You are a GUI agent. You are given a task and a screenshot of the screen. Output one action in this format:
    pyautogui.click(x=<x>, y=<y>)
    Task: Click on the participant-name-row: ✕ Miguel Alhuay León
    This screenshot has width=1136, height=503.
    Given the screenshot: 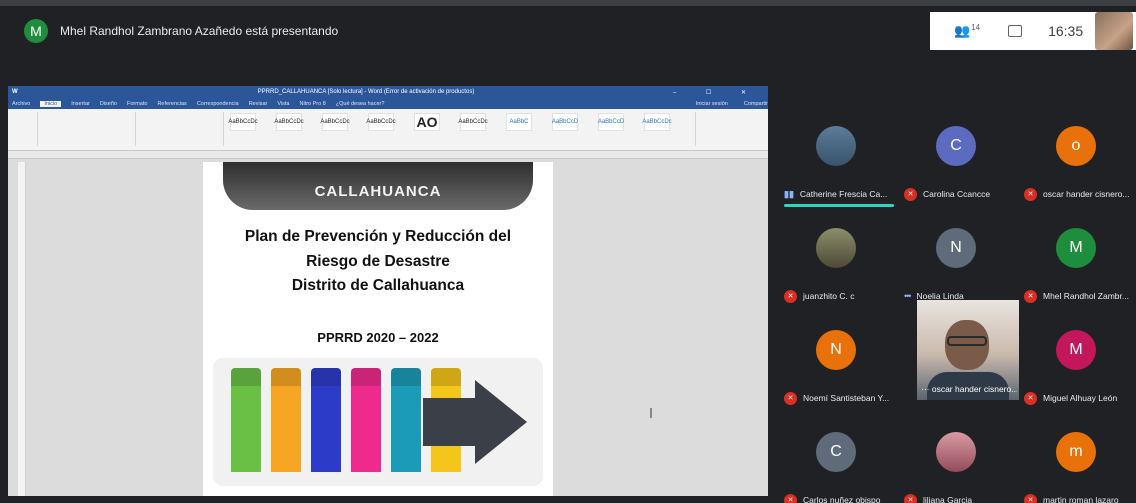 What is the action you would take?
    pyautogui.click(x=1080, y=398)
    